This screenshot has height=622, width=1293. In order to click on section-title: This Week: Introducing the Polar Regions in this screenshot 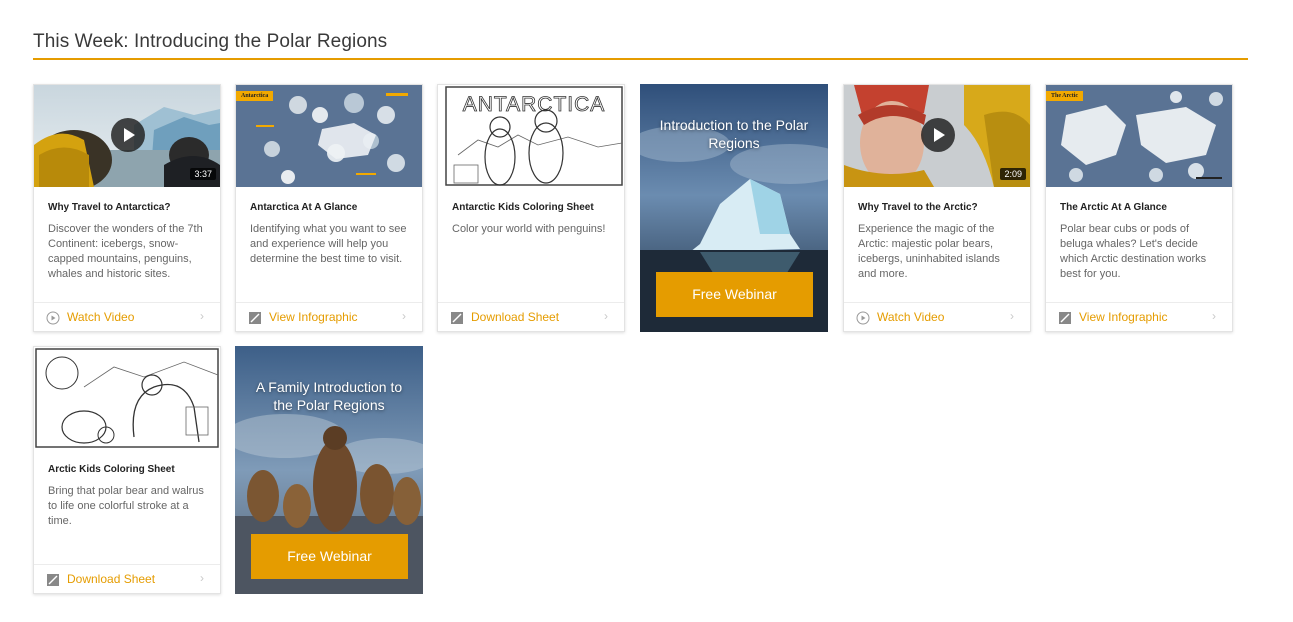, I will do `click(210, 41)`.